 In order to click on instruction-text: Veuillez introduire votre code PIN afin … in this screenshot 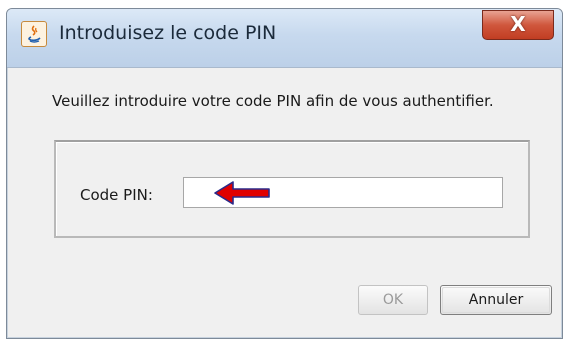, I will do `click(273, 101)`.